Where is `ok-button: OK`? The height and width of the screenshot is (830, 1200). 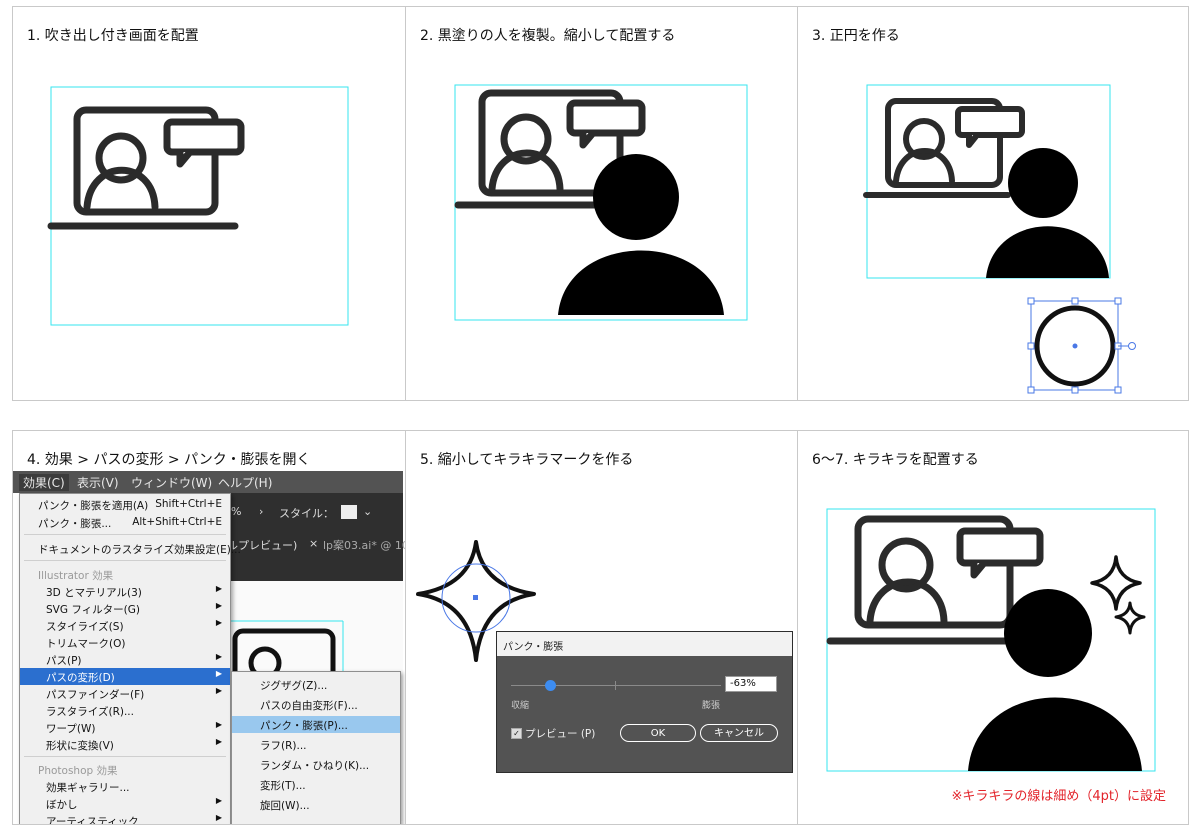 ok-button: OK is located at coordinates (658, 733).